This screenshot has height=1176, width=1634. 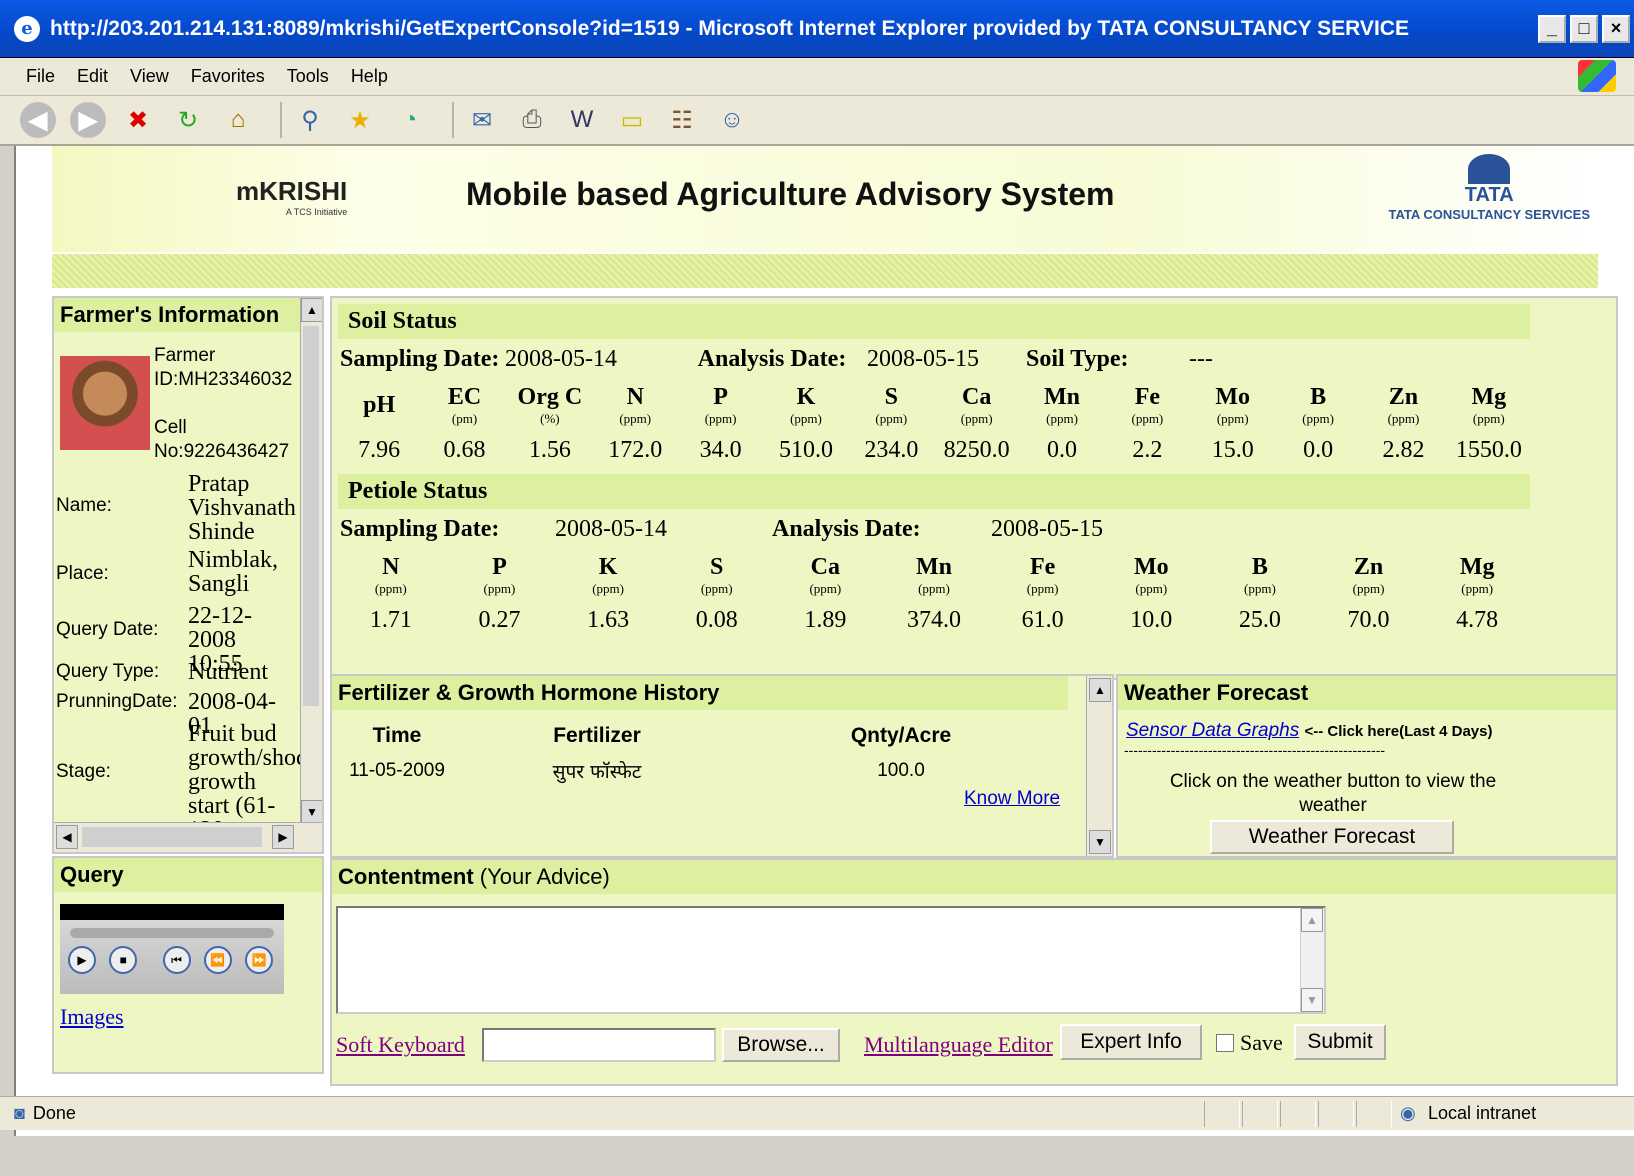 What do you see at coordinates (259, 960) in the screenshot?
I see `fast-forward-icon: ⏩` at bounding box center [259, 960].